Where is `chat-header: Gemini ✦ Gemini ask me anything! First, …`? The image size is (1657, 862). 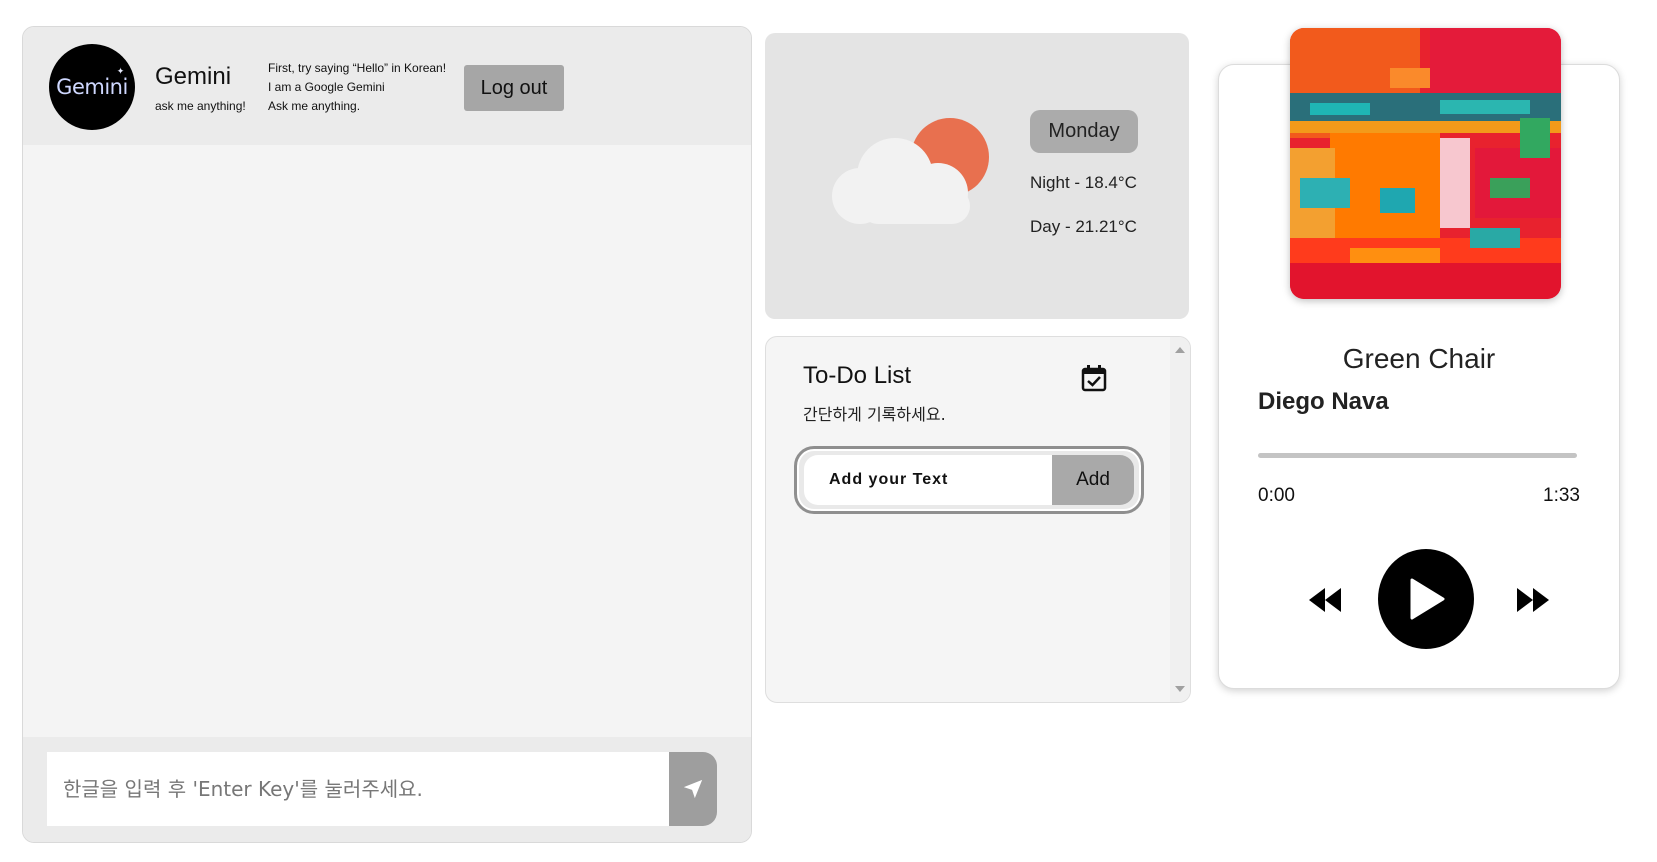
chat-header: Gemini ✦ Gemini ask me anything! First, … is located at coordinates (387, 86).